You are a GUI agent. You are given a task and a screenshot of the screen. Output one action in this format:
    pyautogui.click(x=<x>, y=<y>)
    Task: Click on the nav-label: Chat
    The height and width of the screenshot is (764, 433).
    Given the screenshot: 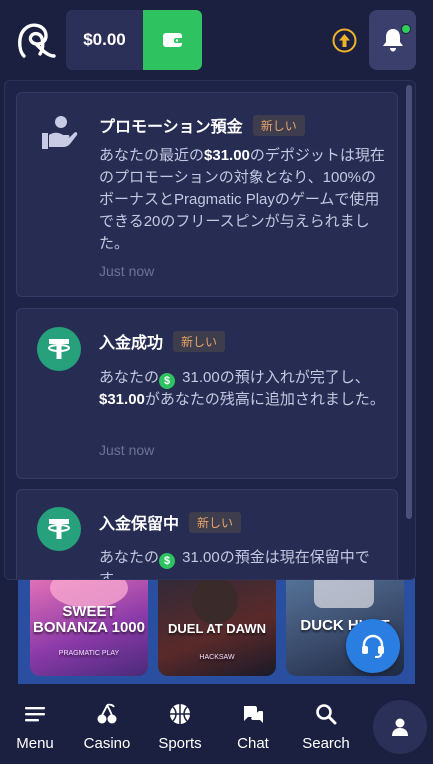 What is the action you would take?
    pyautogui.click(x=253, y=743)
    